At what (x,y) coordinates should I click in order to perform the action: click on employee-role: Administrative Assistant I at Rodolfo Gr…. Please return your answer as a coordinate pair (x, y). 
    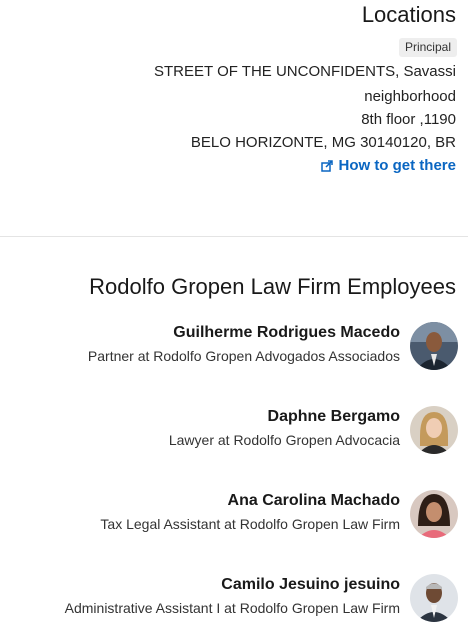
    Looking at the image, I should click on (232, 608).